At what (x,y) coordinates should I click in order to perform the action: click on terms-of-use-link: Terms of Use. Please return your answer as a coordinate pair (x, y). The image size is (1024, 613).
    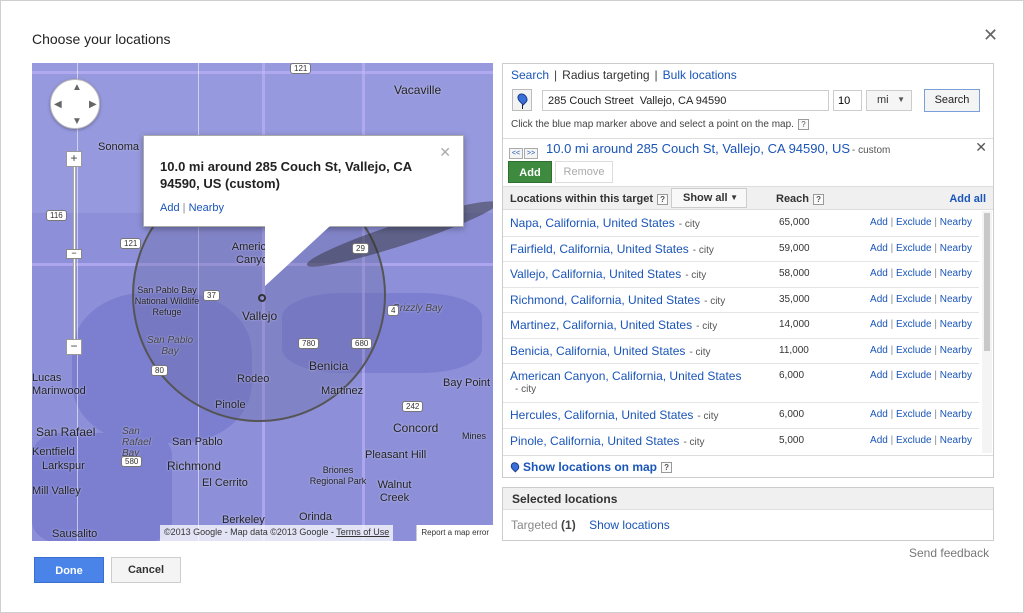
    Looking at the image, I should click on (362, 532).